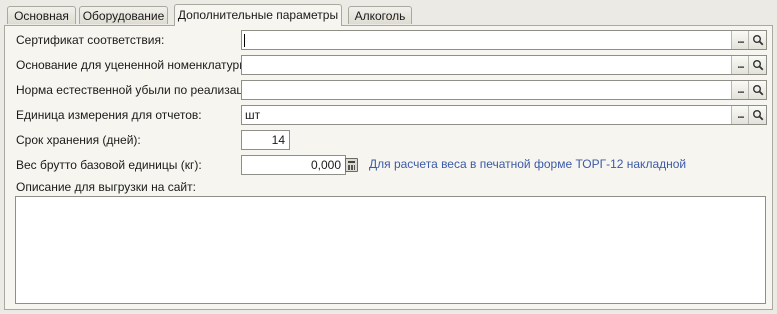 Image resolution: width=777 pixels, height=314 pixels. Describe the element at coordinates (380, 15) in the screenshot. I see `tab-alcohol: Алкоголь` at that location.